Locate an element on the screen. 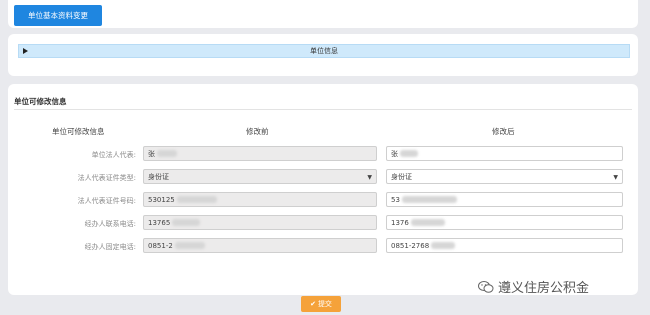 The width and height of the screenshot is (650, 315). company-info-panel: 单位信息 is located at coordinates (323, 55).